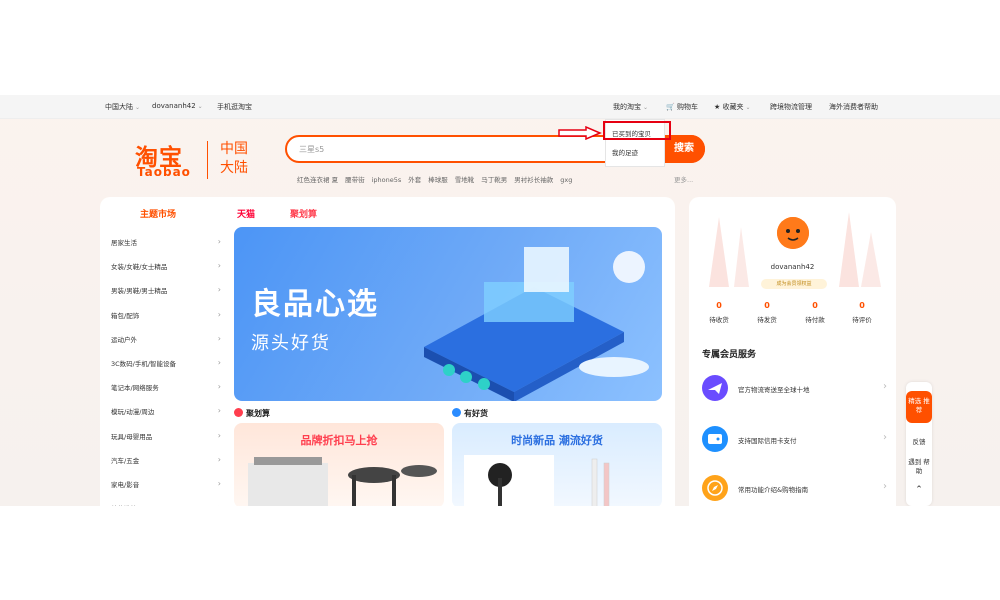 This screenshot has width=1000, height=600. I want to click on category-label: 美妆洗护, so click(124, 505).